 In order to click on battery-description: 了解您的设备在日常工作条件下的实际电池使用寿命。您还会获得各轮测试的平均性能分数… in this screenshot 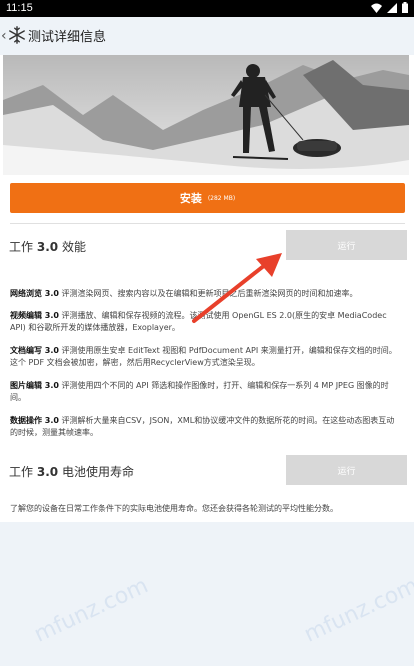, I will do `click(174, 508)`.